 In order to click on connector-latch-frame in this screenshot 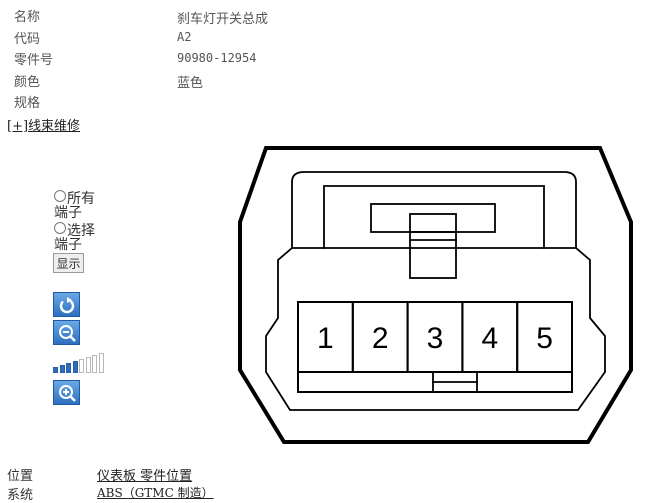, I will do `click(434, 217)`.